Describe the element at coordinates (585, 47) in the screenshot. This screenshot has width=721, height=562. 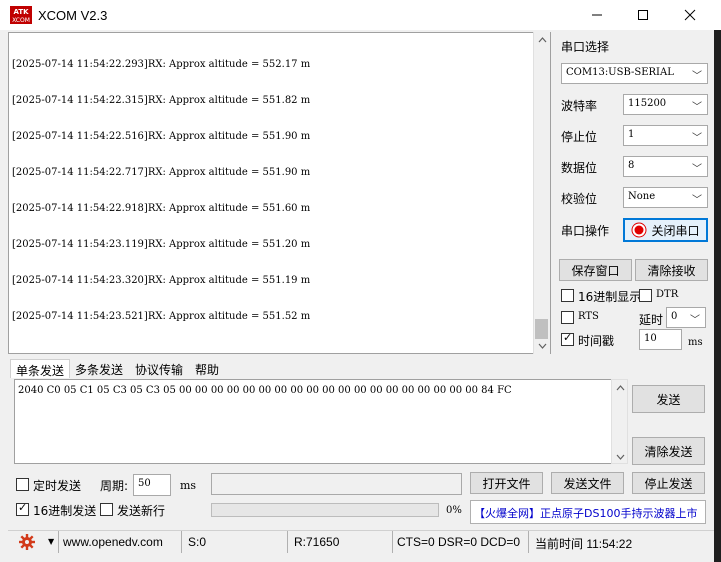
I see `port-select-label: 串口选择` at that location.